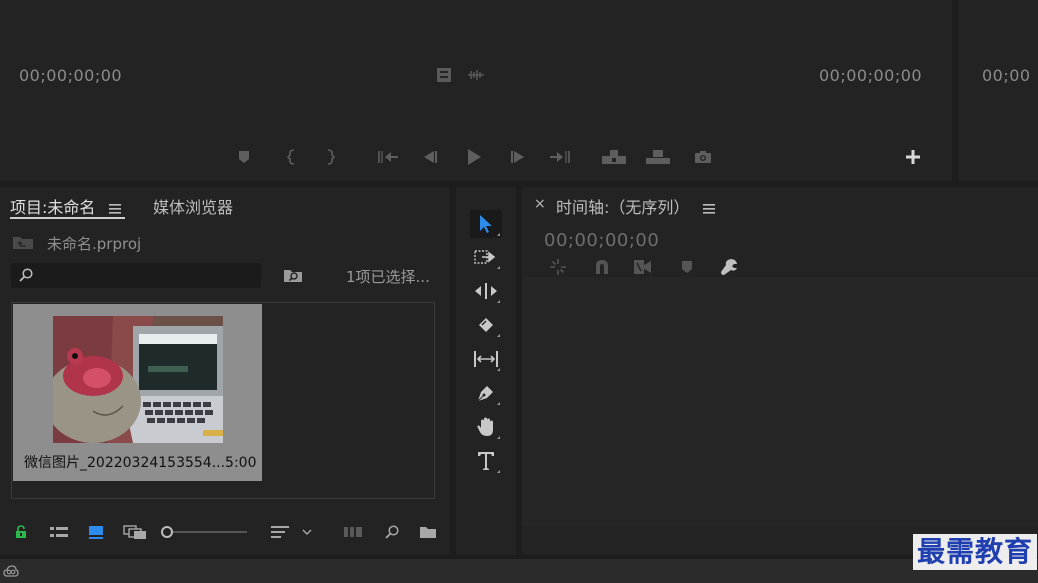 The height and width of the screenshot is (583, 1038). I want to click on hand-tool, so click(486, 427).